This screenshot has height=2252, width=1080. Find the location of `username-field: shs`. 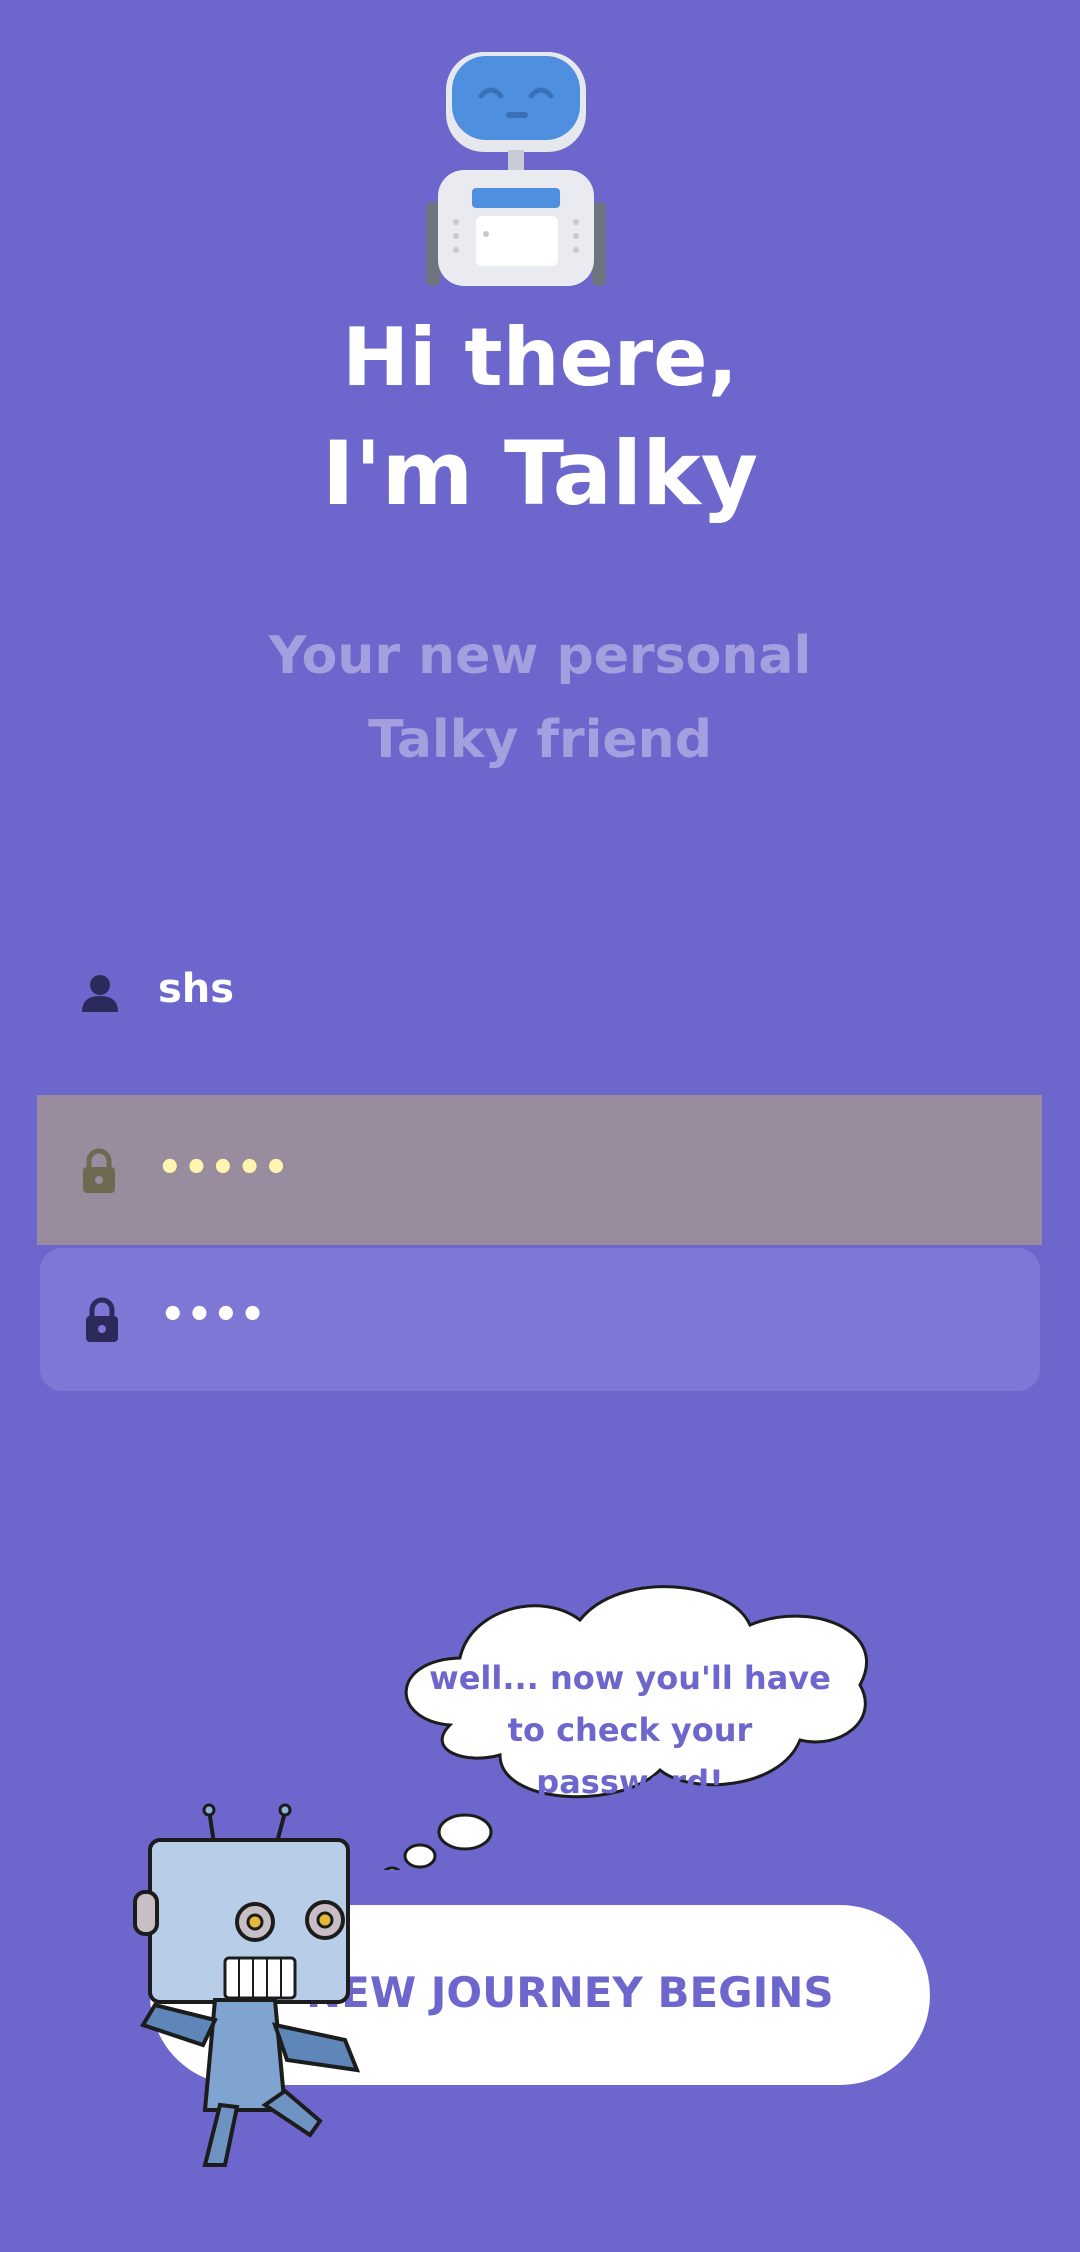

username-field: shs is located at coordinates (540, 990).